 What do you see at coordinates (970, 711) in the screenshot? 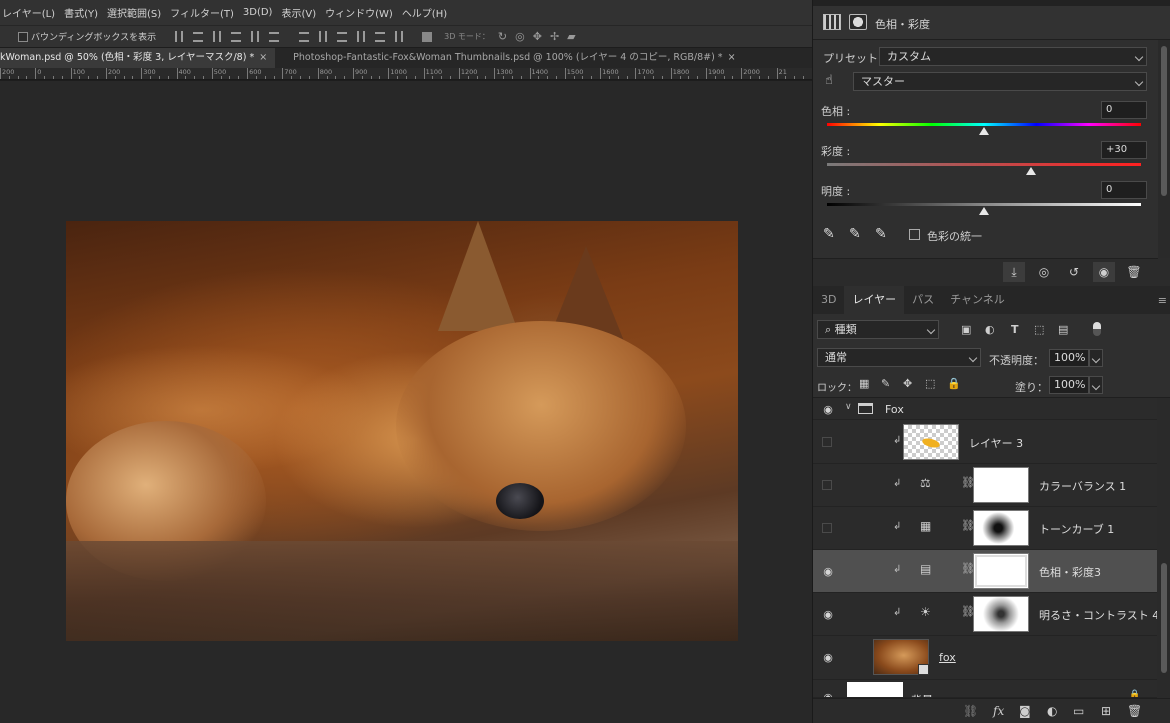
I see `link-layers-icon: ⛓` at bounding box center [970, 711].